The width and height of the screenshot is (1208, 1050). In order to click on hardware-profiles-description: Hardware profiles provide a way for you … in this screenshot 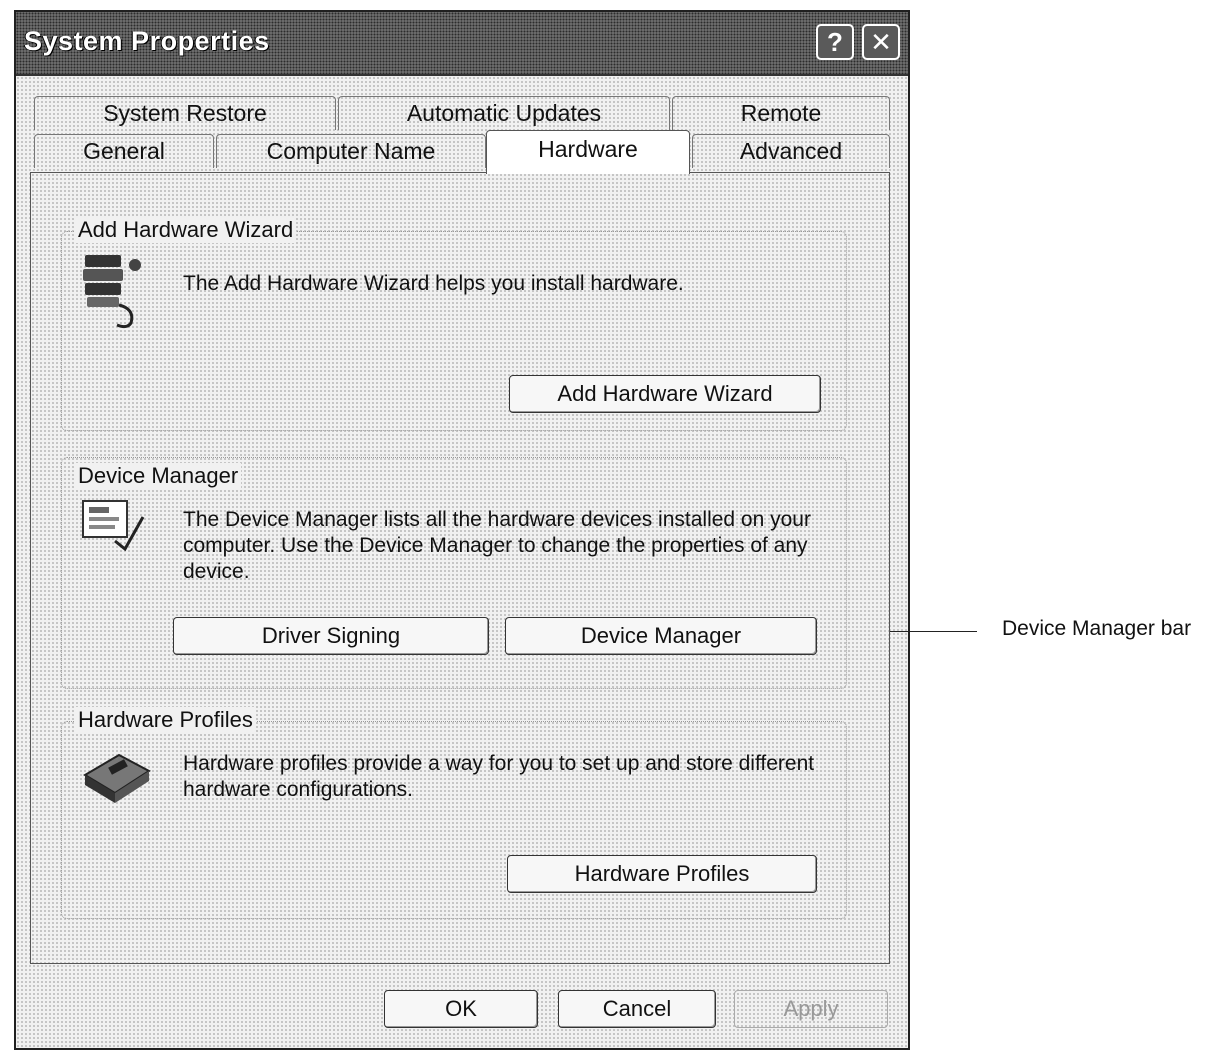, I will do `click(499, 776)`.